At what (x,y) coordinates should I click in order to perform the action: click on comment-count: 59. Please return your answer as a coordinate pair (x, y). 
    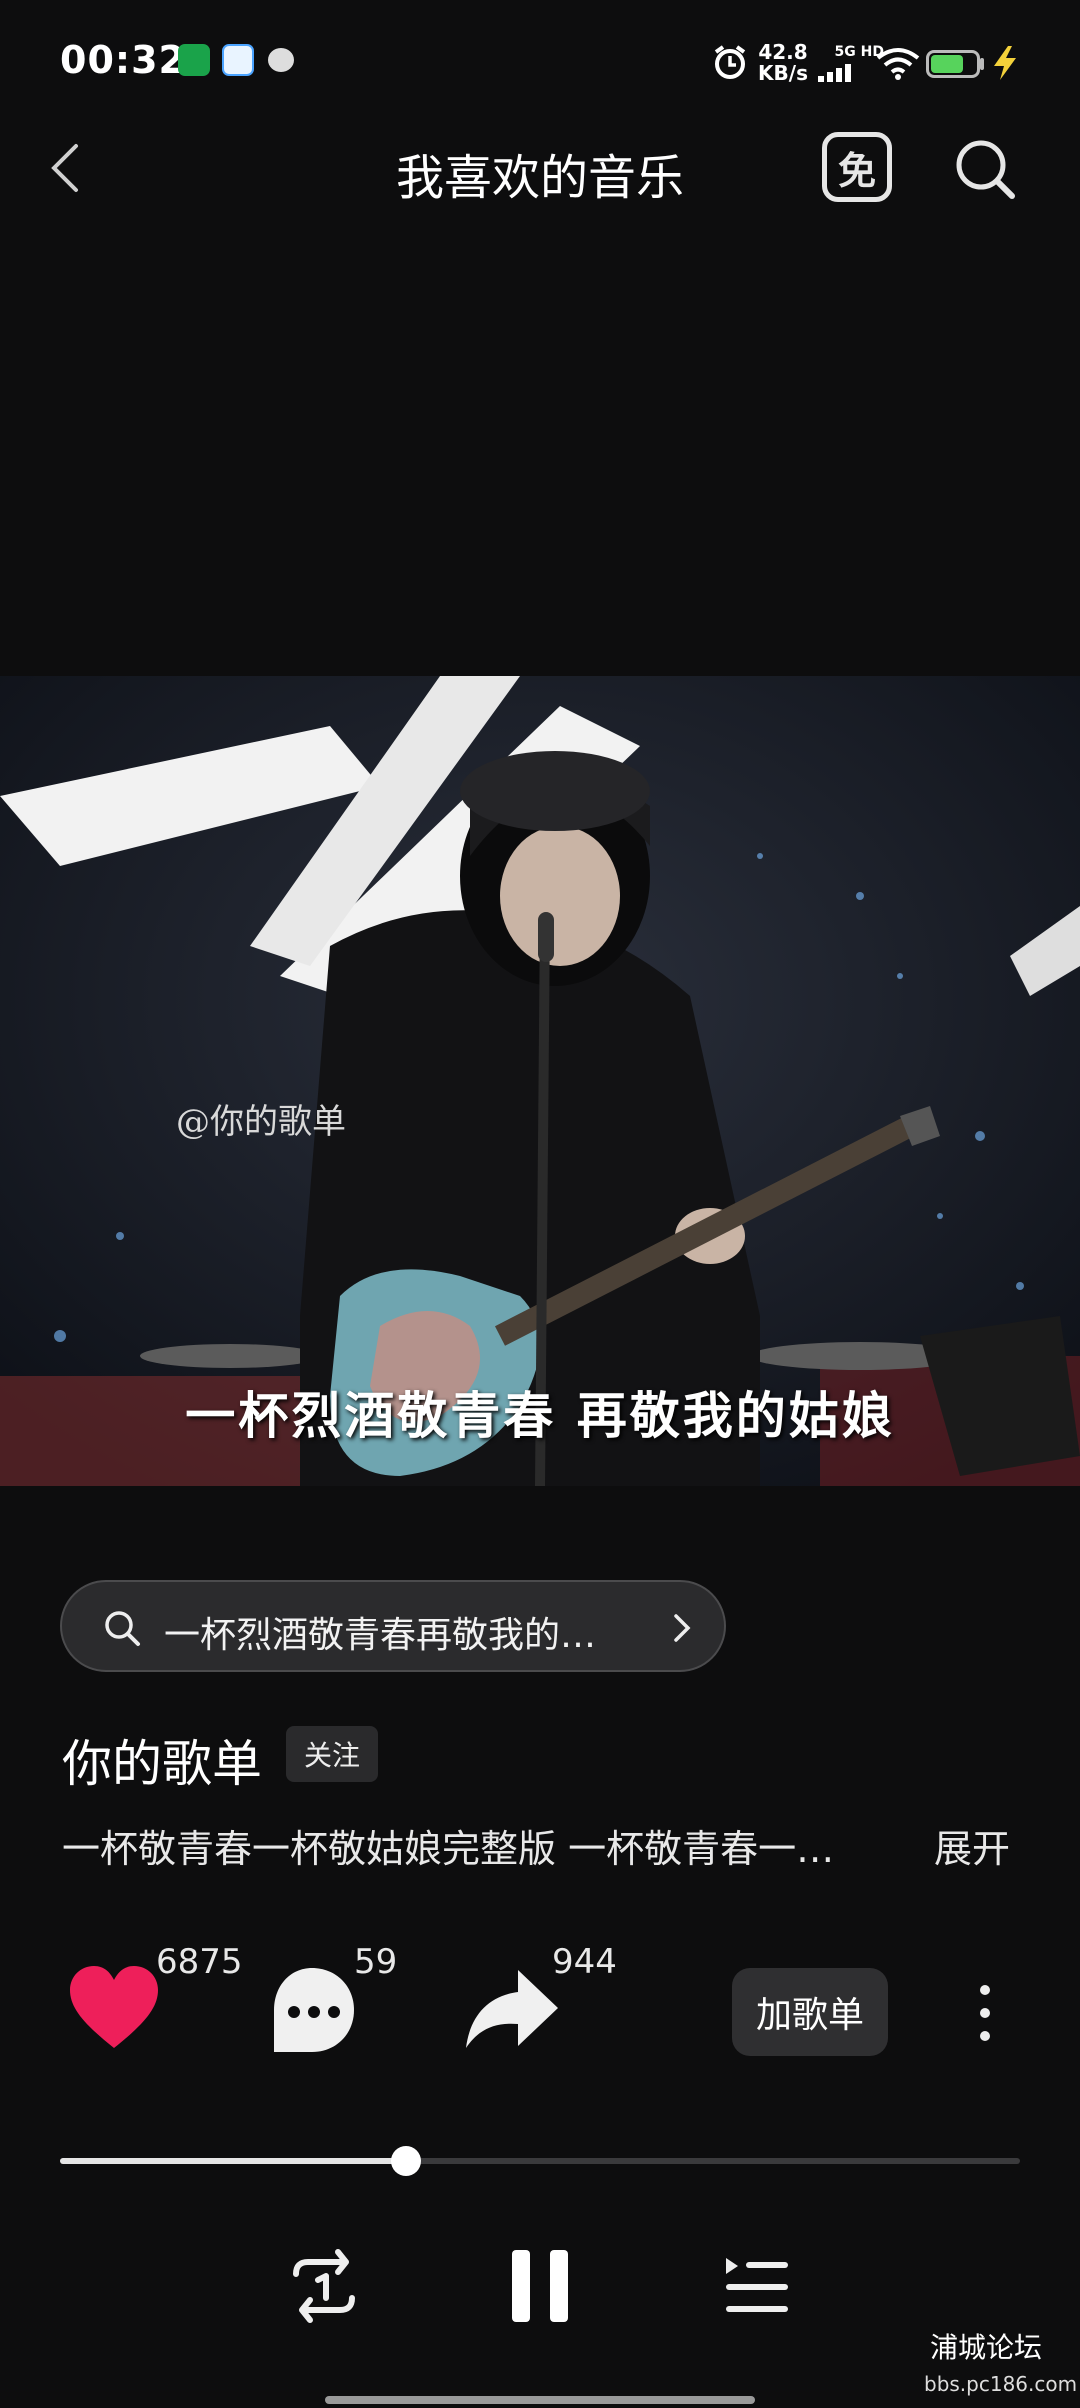
    Looking at the image, I should click on (376, 1962).